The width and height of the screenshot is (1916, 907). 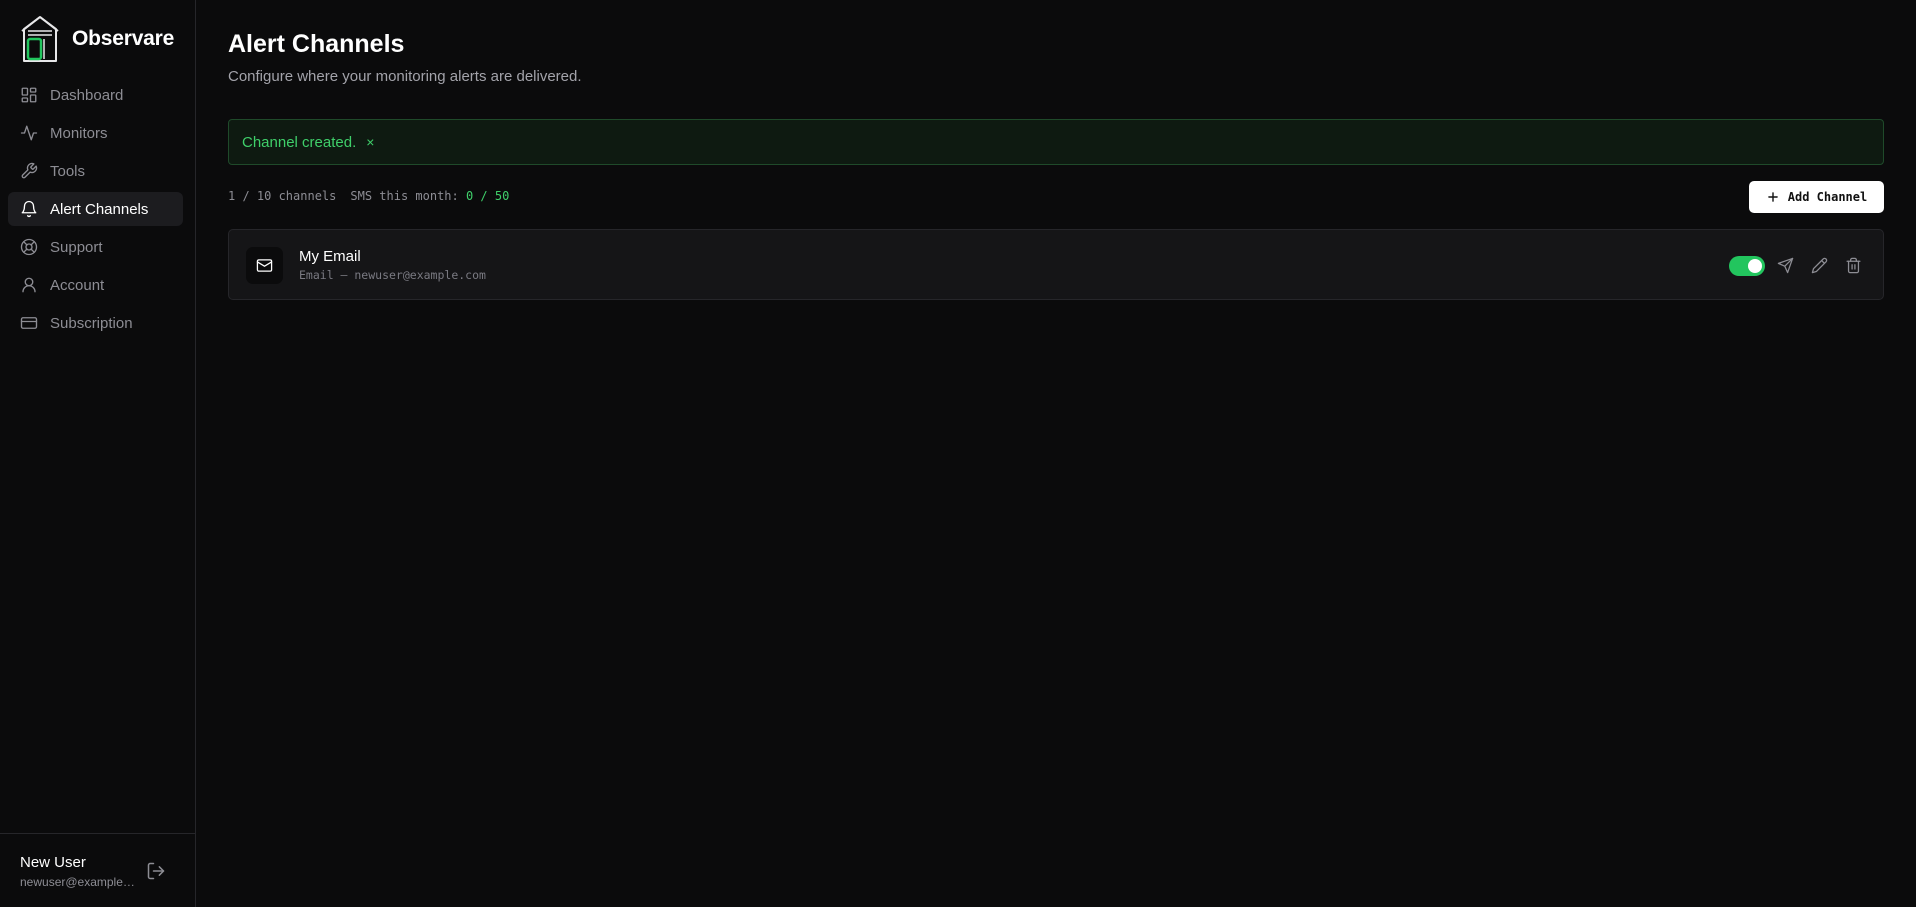 I want to click on sidebar-item-subscription: Subscription, so click(x=95, y=323).